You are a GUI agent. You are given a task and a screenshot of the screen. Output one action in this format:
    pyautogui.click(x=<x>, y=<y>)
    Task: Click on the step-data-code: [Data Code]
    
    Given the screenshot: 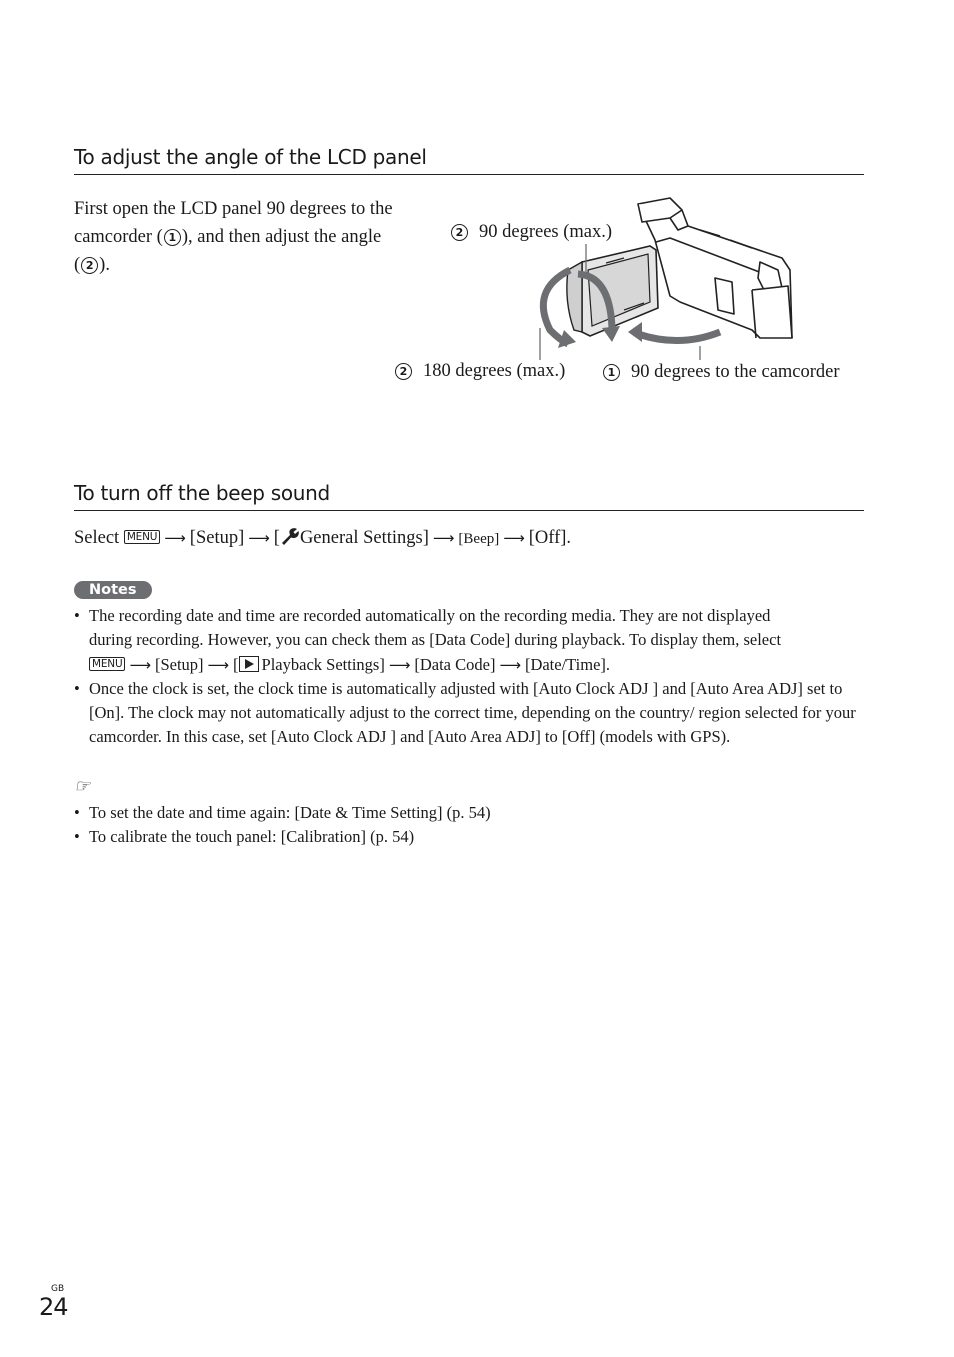 What is the action you would take?
    pyautogui.click(x=455, y=664)
    